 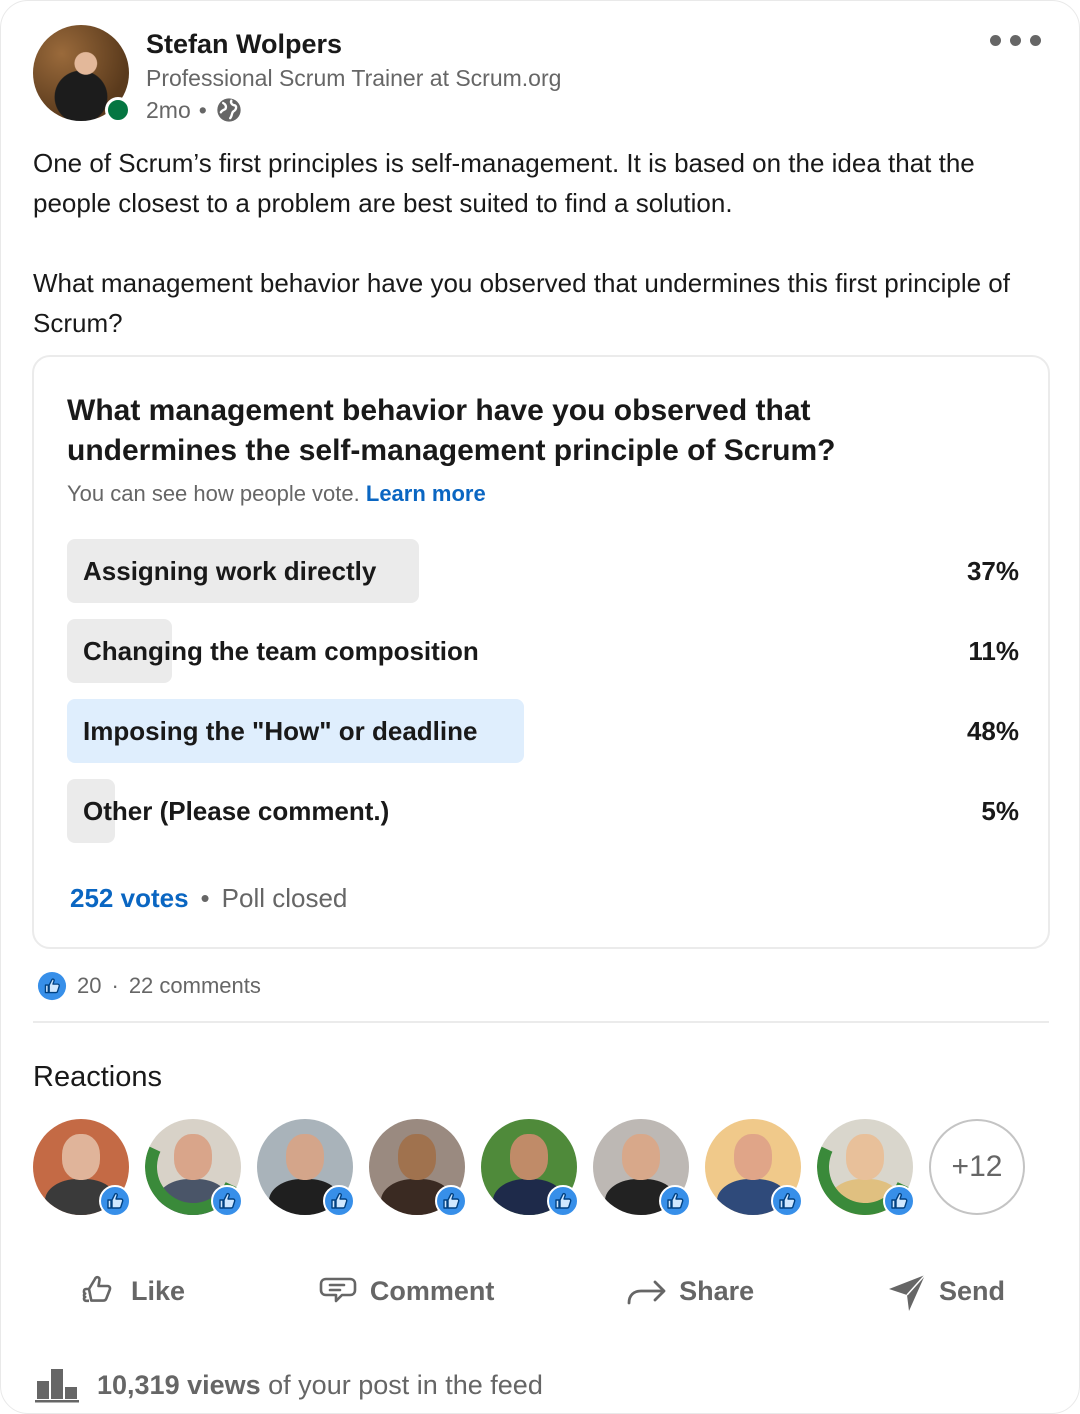 I want to click on comment-button: Comment, so click(x=405, y=1291).